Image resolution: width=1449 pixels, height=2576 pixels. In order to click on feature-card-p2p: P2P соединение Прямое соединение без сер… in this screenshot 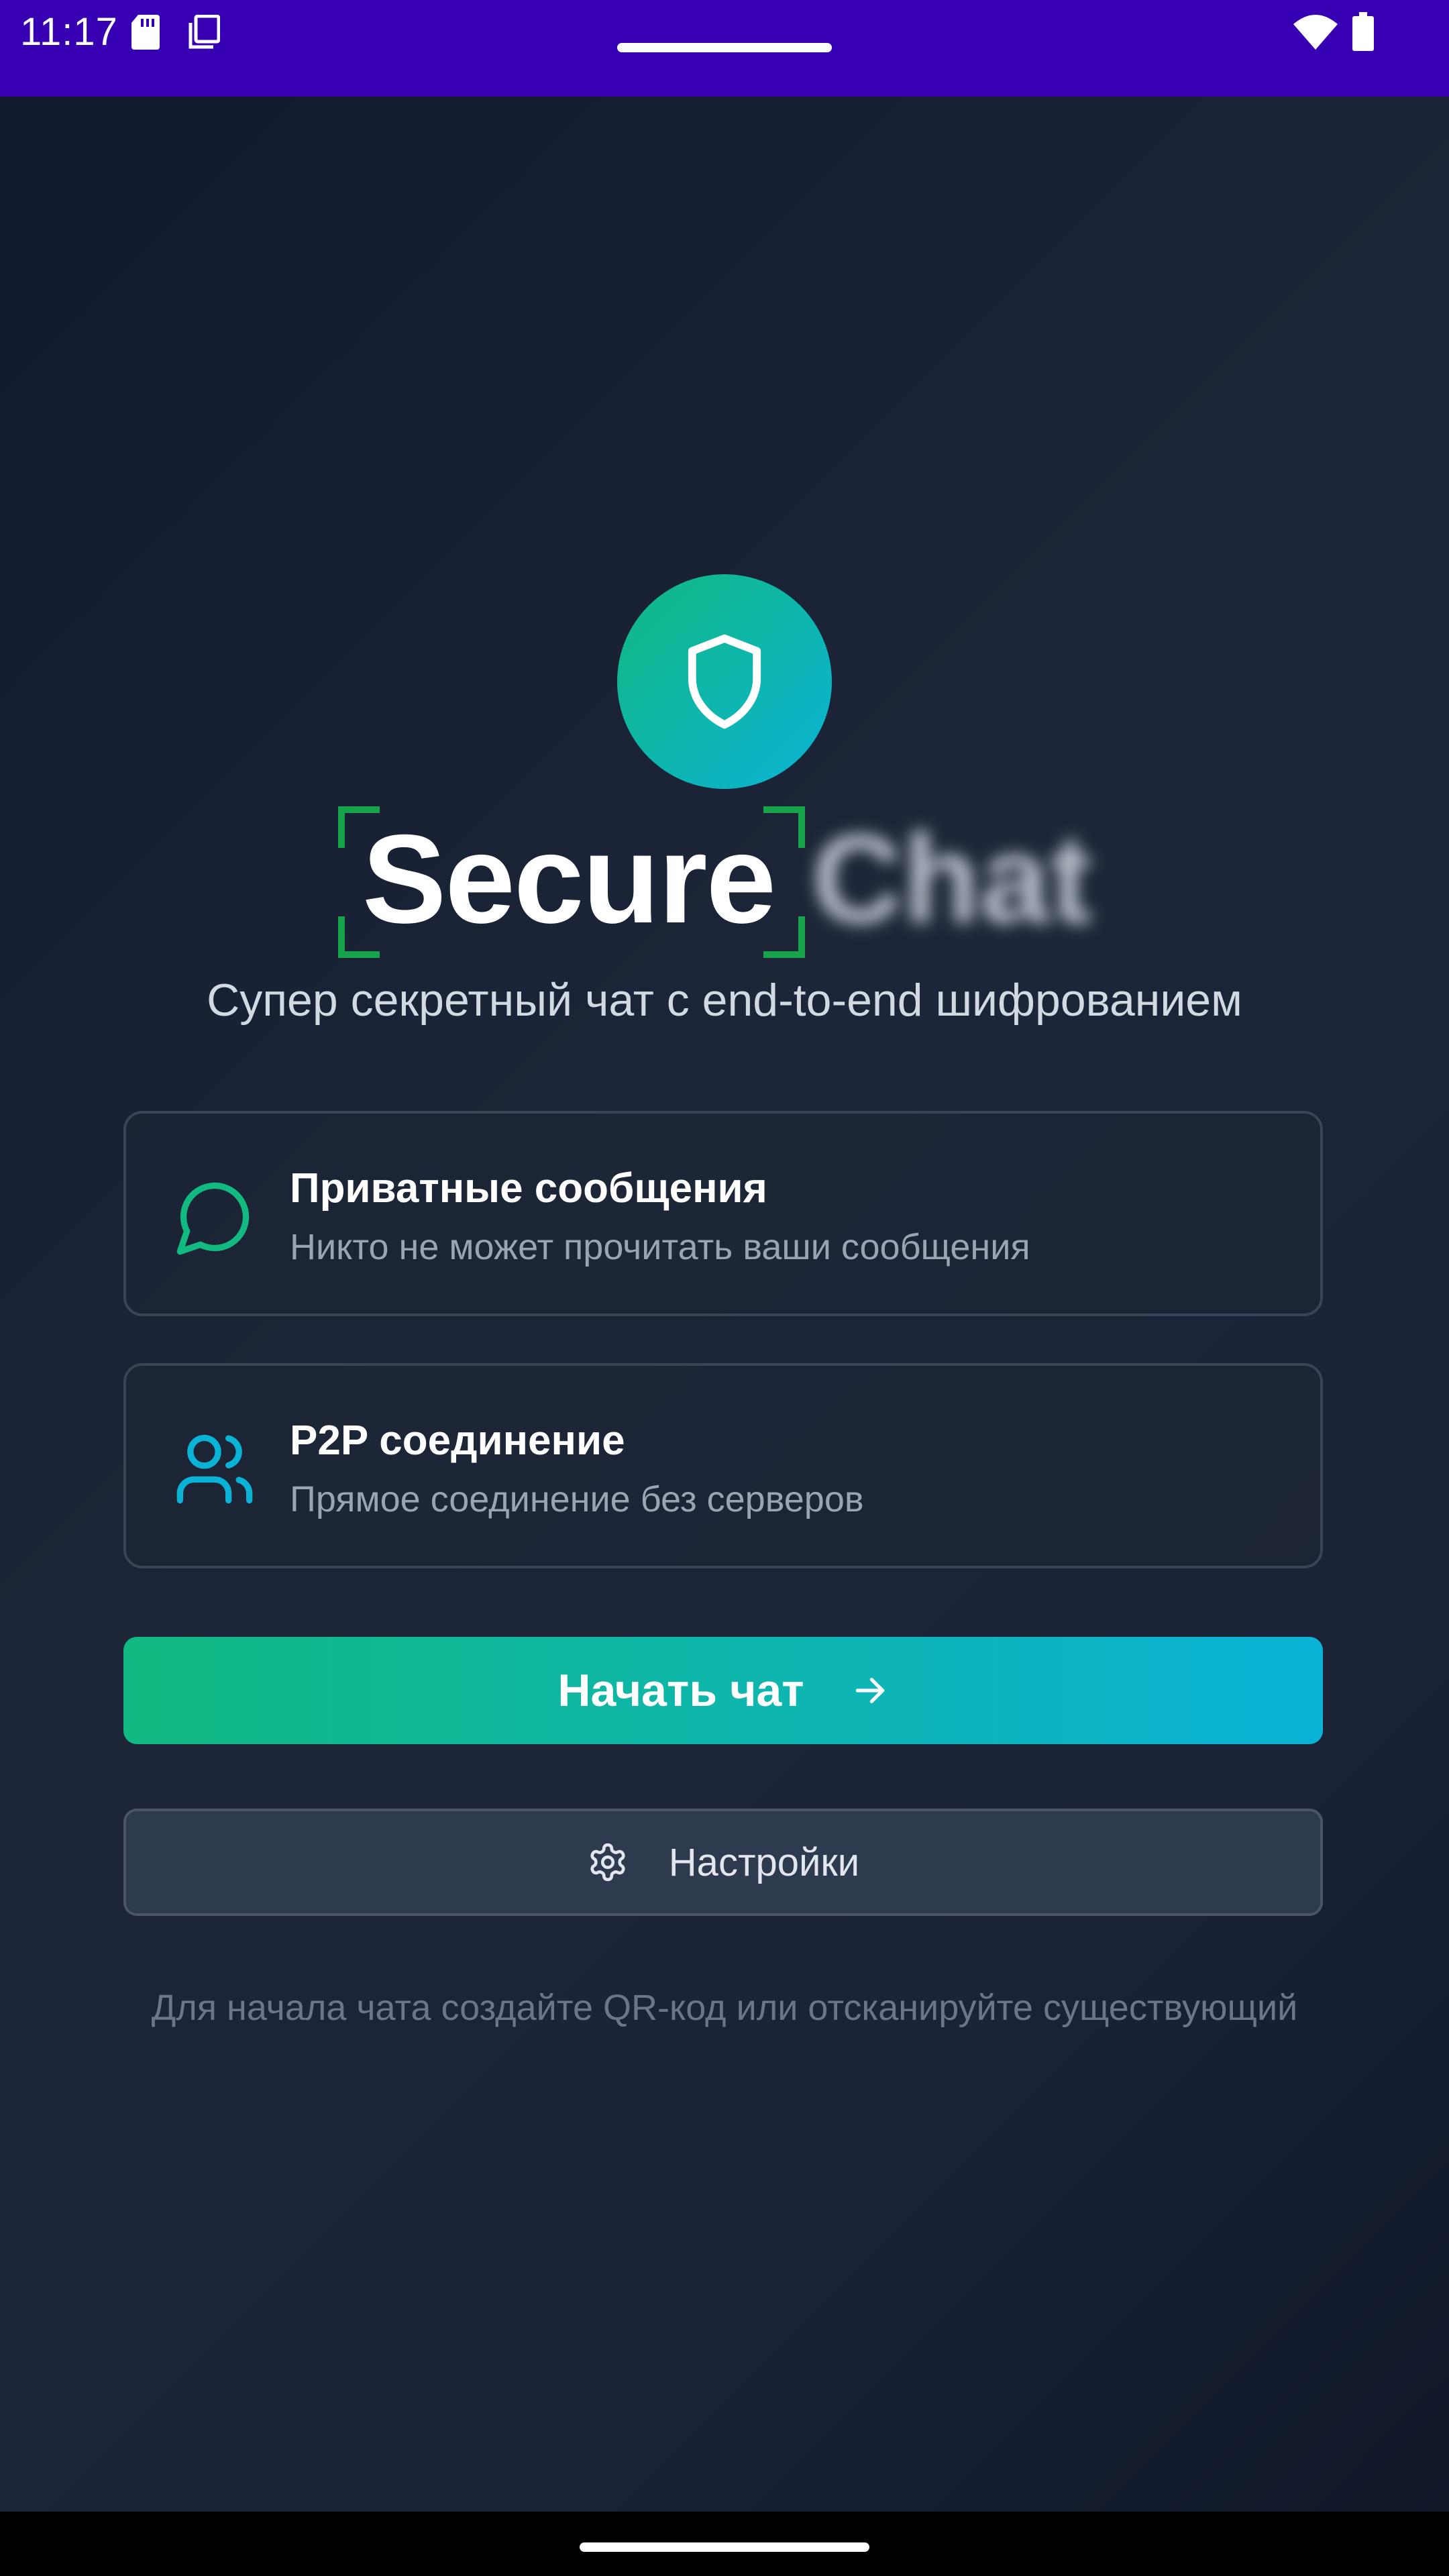, I will do `click(723, 1465)`.